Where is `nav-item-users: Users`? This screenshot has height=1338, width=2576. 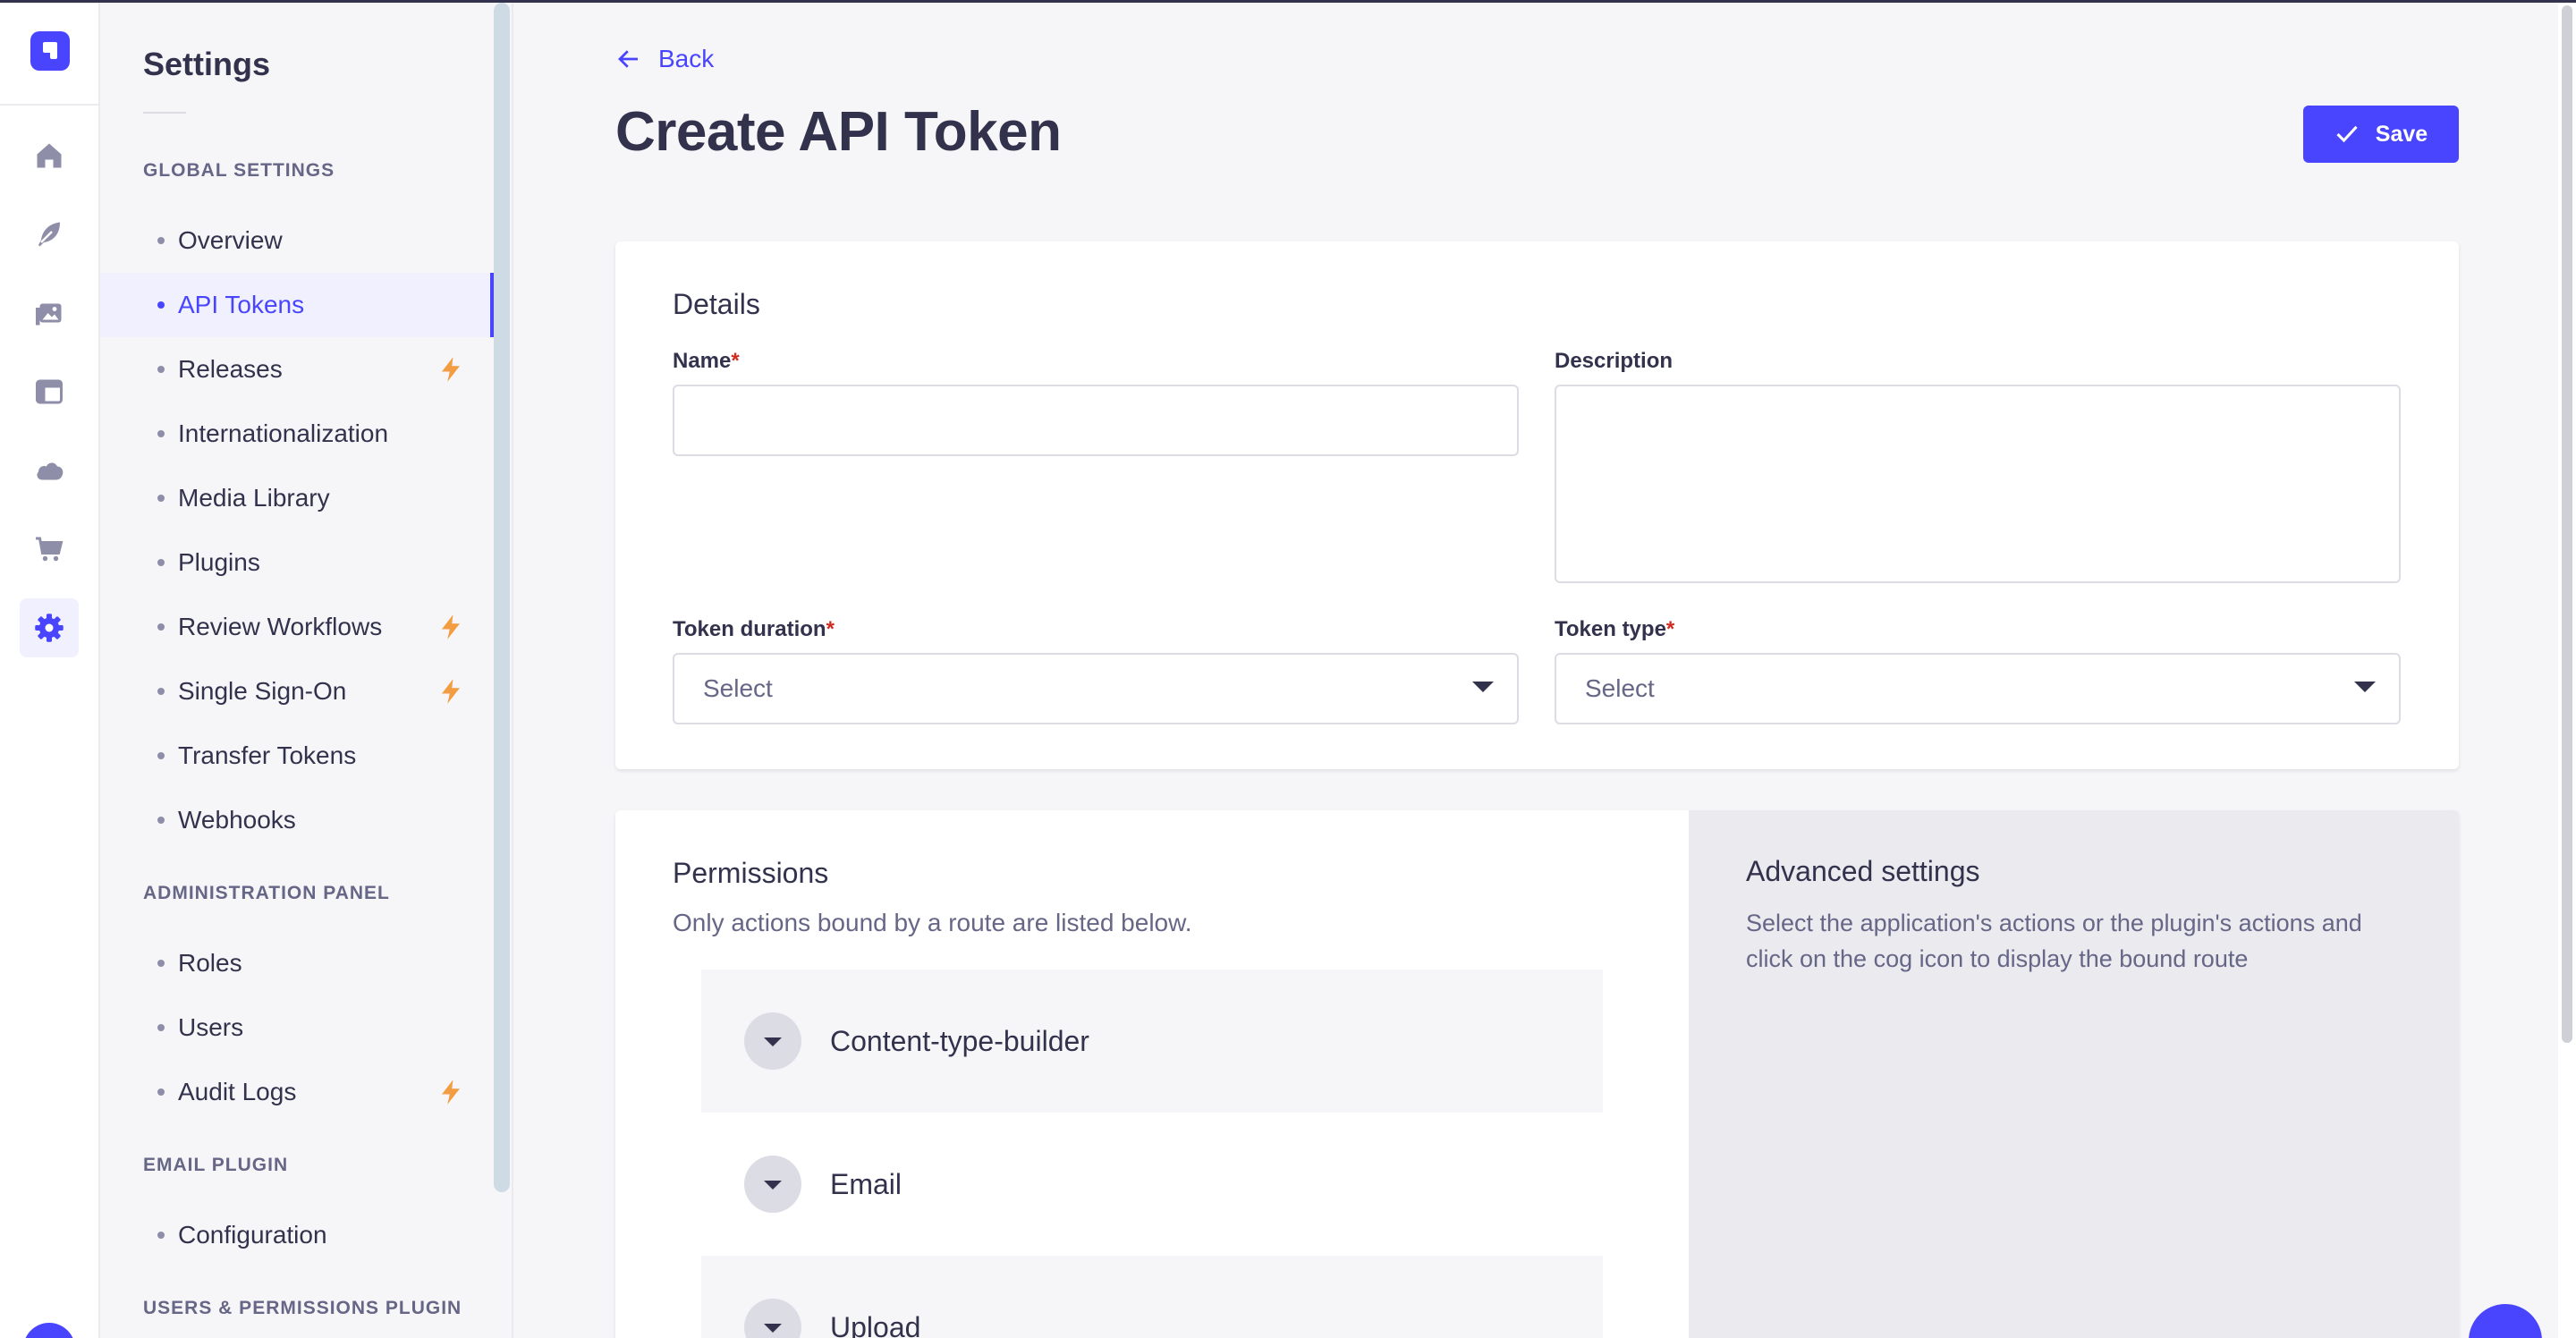
nav-item-users: Users is located at coordinates (297, 1027).